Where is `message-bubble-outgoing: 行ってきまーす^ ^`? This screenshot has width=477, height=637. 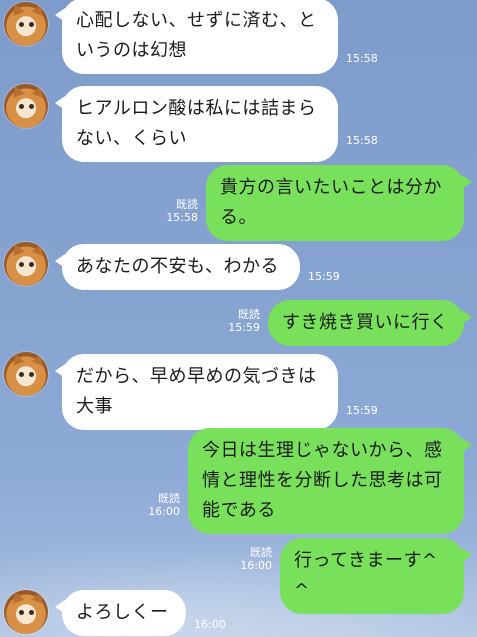
message-bubble-outgoing: 行ってきまーす^ ^ is located at coordinates (376, 576).